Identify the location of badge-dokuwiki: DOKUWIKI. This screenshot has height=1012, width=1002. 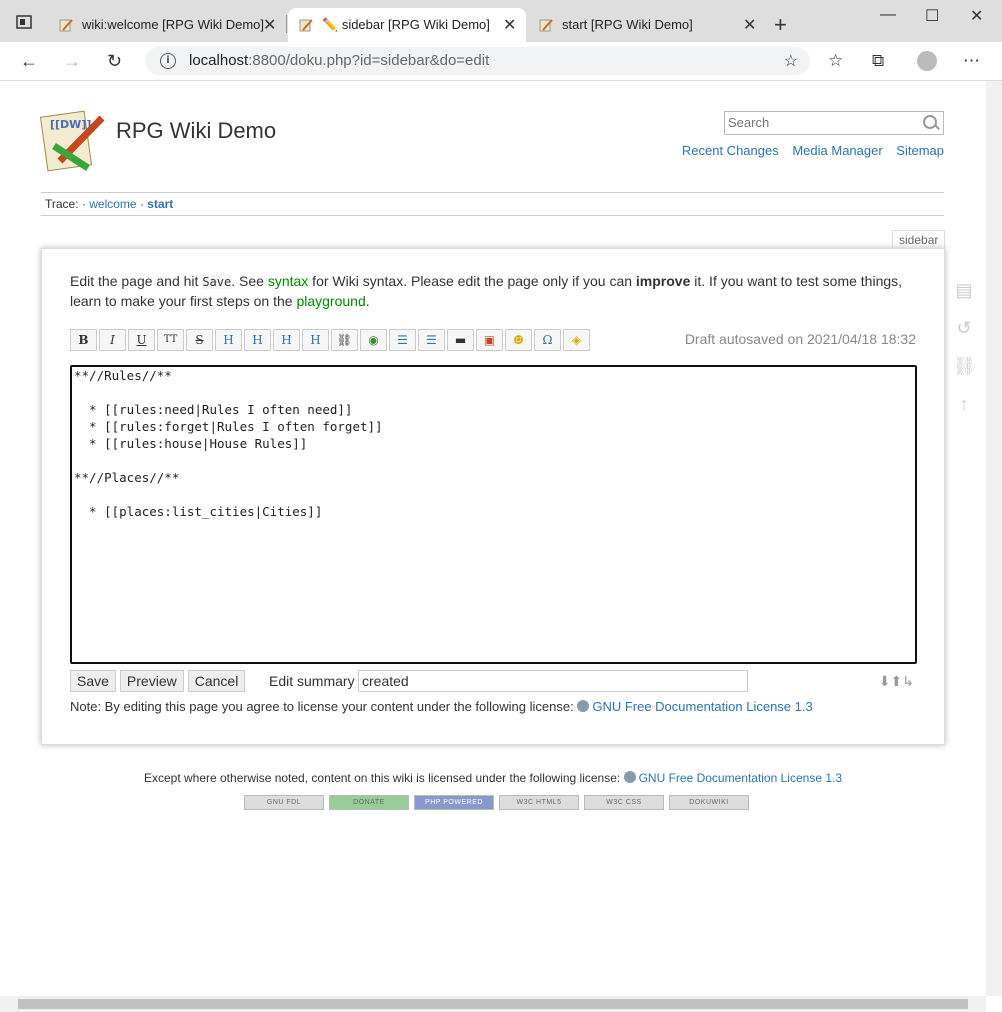
(709, 802).